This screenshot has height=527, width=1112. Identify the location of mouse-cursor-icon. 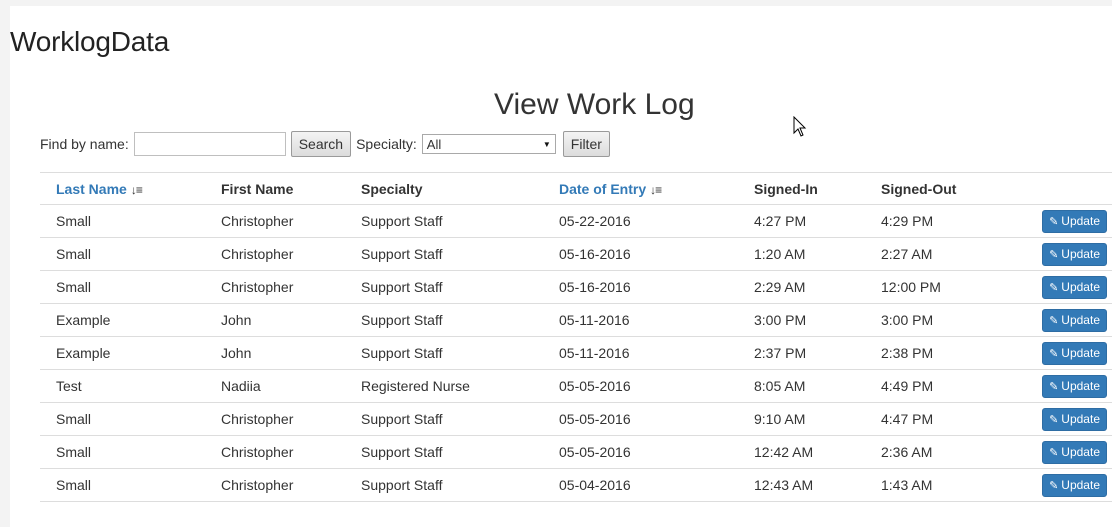
(800, 126).